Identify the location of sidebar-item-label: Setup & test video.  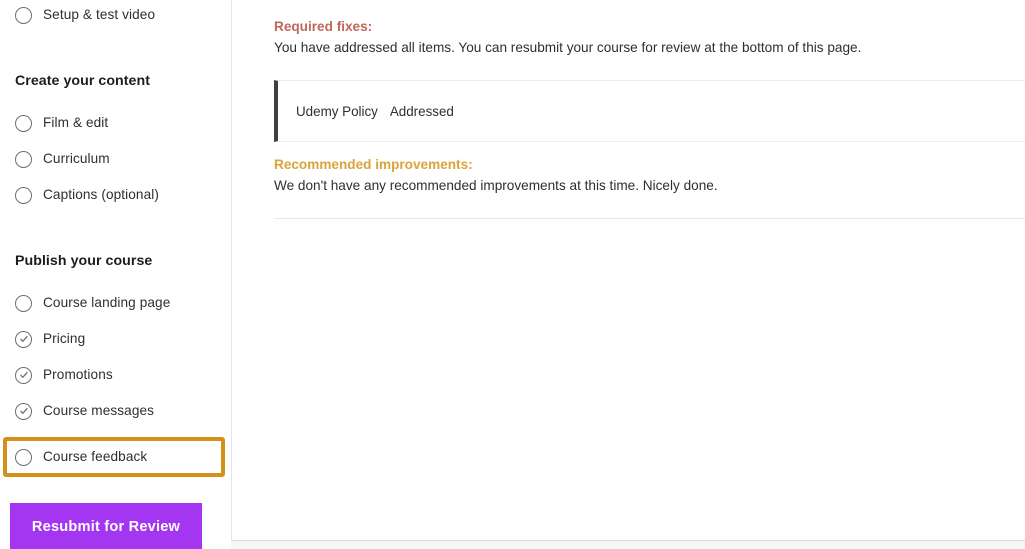
(99, 15).